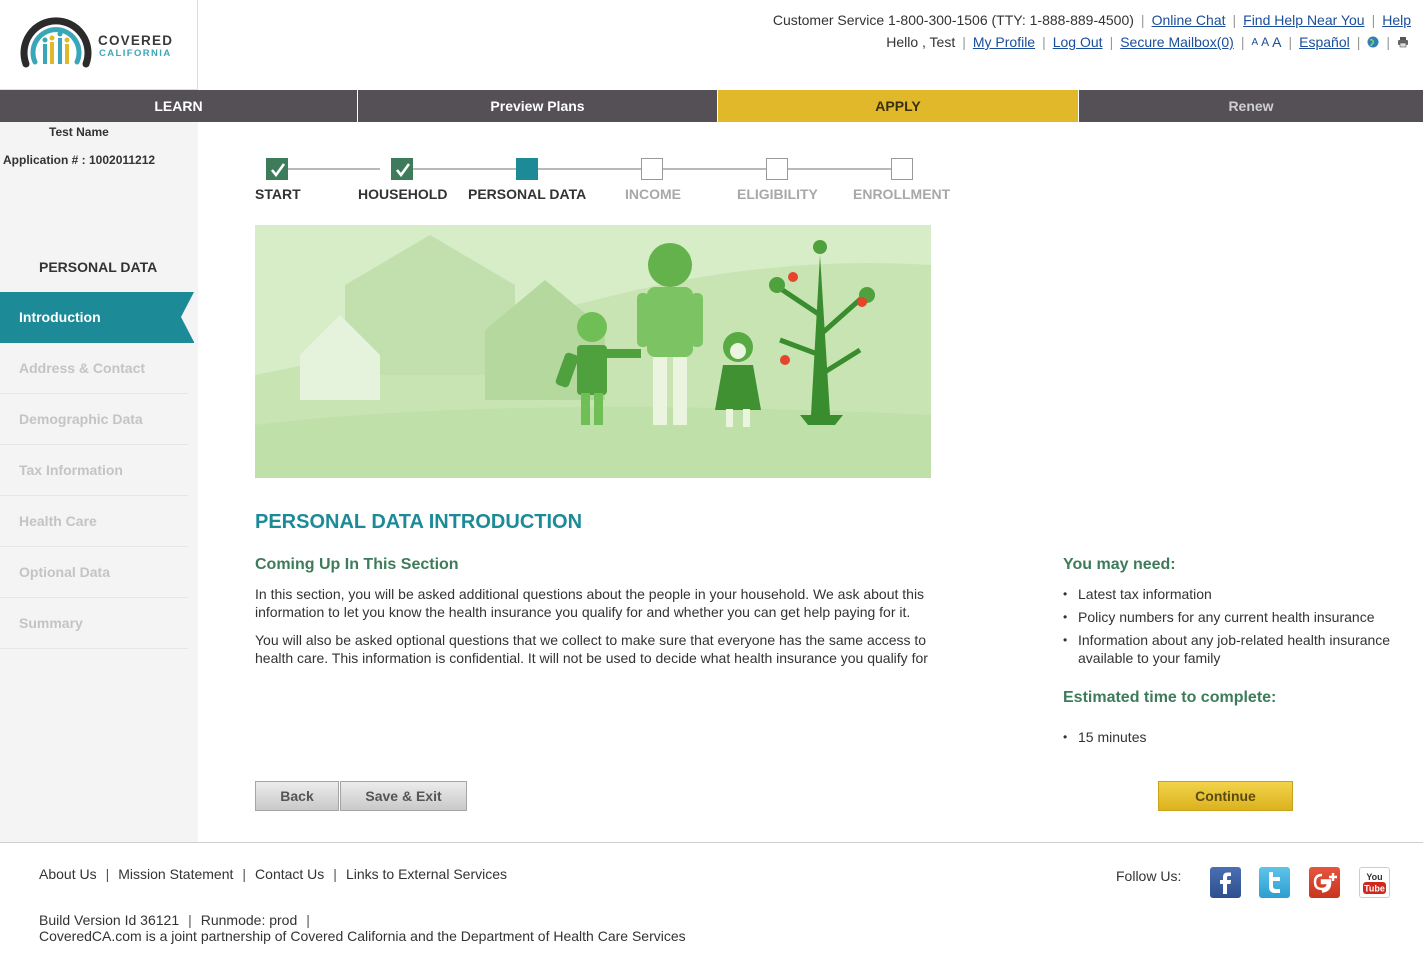 Image resolution: width=1423 pixels, height=968 pixels. I want to click on greeting-text: Hello , Test, so click(921, 42).